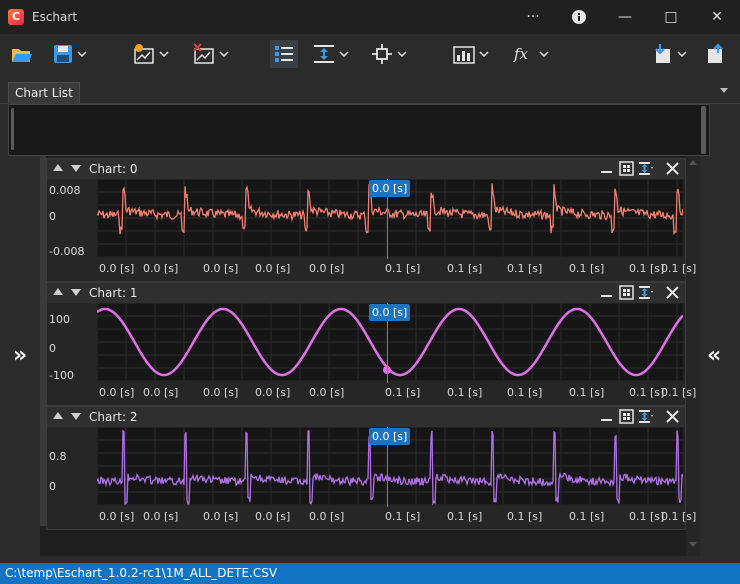 The image size is (740, 584). I want to click on crosshair-icon, so click(382, 54).